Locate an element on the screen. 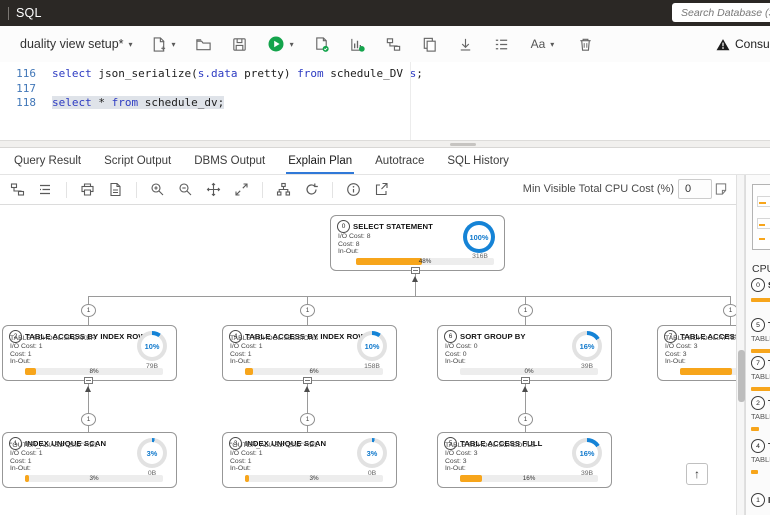 The image size is (770, 515). autotrace-button is located at coordinates (357, 44).